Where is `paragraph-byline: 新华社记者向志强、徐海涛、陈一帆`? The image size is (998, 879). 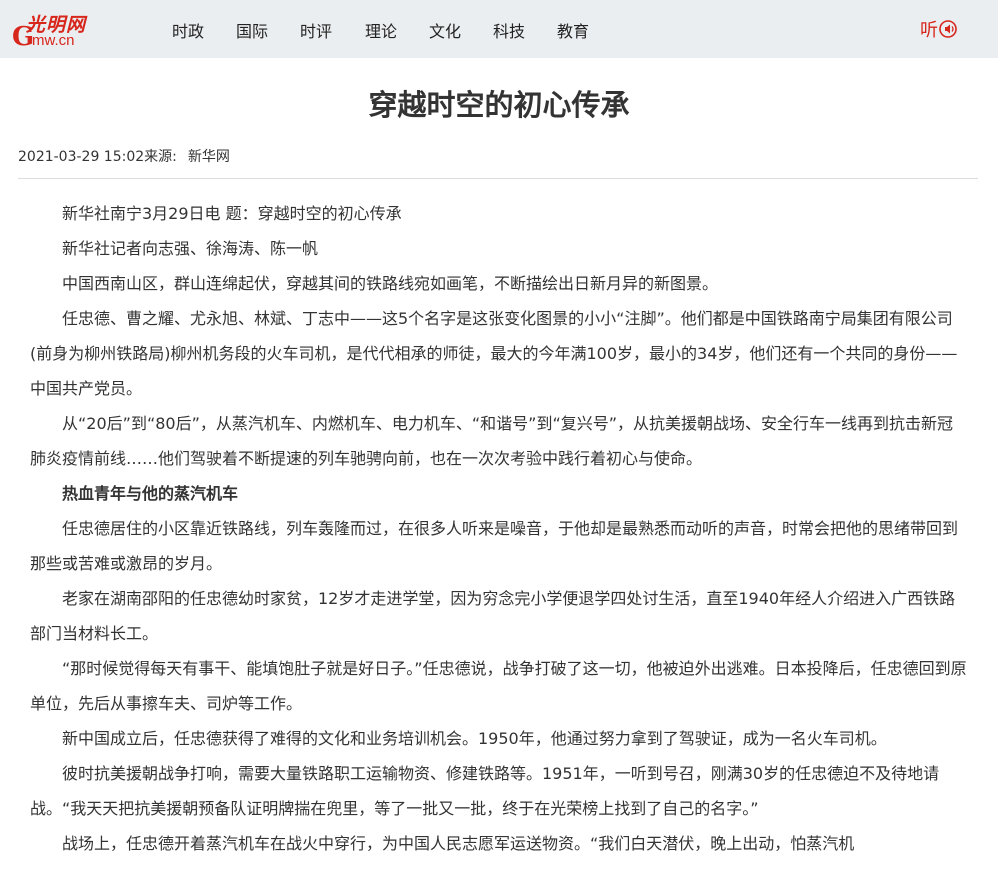
paragraph-byline: 新华社记者向志强、徐海涛、陈一帆 is located at coordinates (190, 248).